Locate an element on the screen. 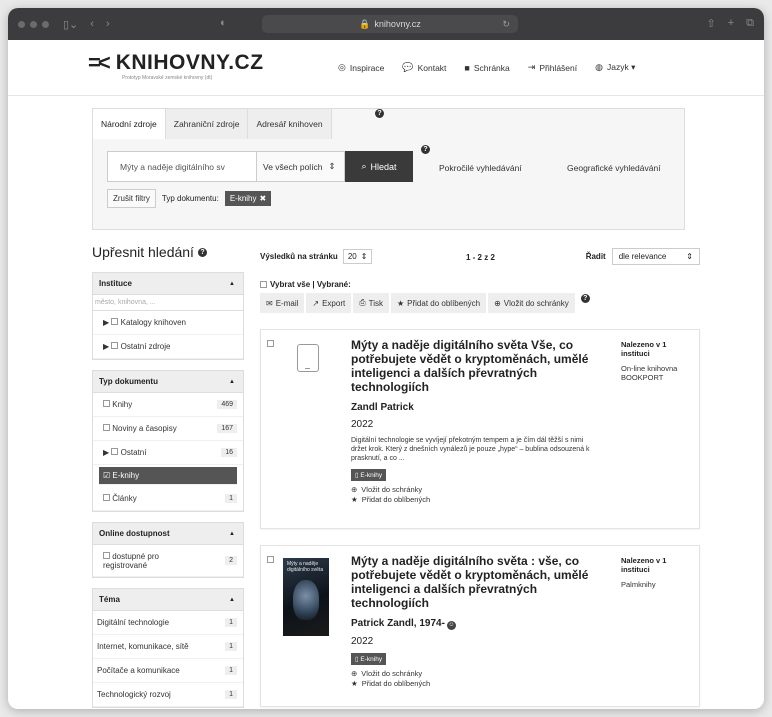 Image resolution: width=772 pixels, height=717 pixels. checked-checkbox-icon: ☑ is located at coordinates (106, 475).